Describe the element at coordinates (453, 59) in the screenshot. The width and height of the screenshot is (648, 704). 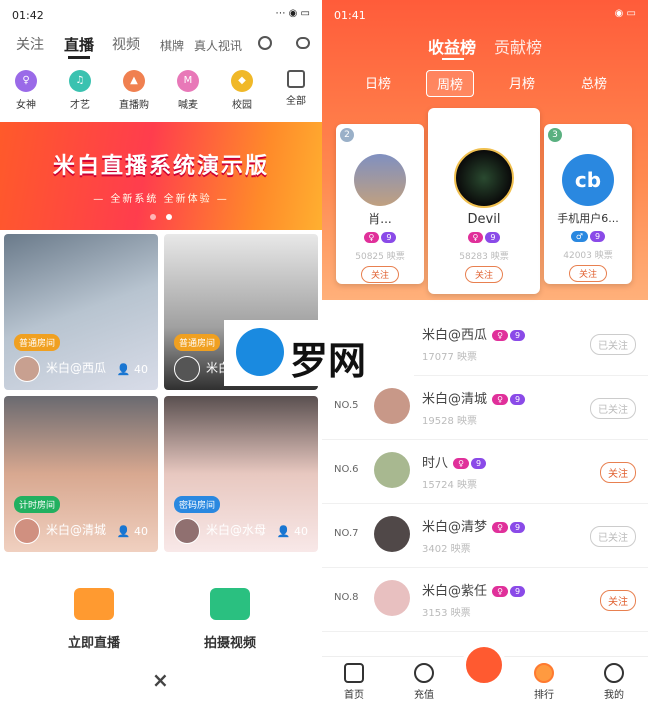
I see `tab-underline` at that location.